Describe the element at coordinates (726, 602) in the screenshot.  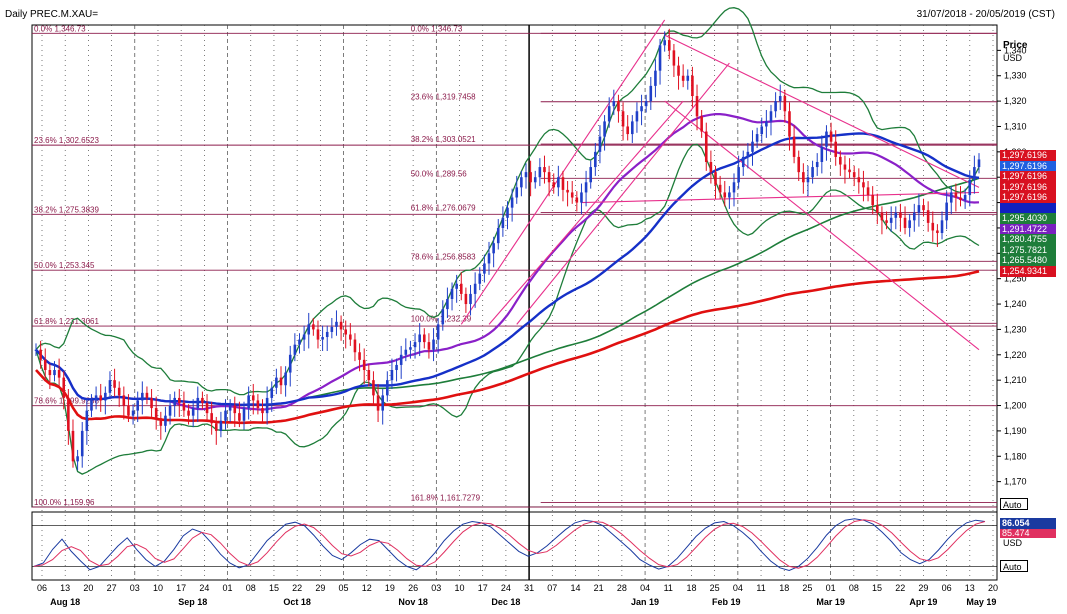
I see `x-month-label: Feb 19` at that location.